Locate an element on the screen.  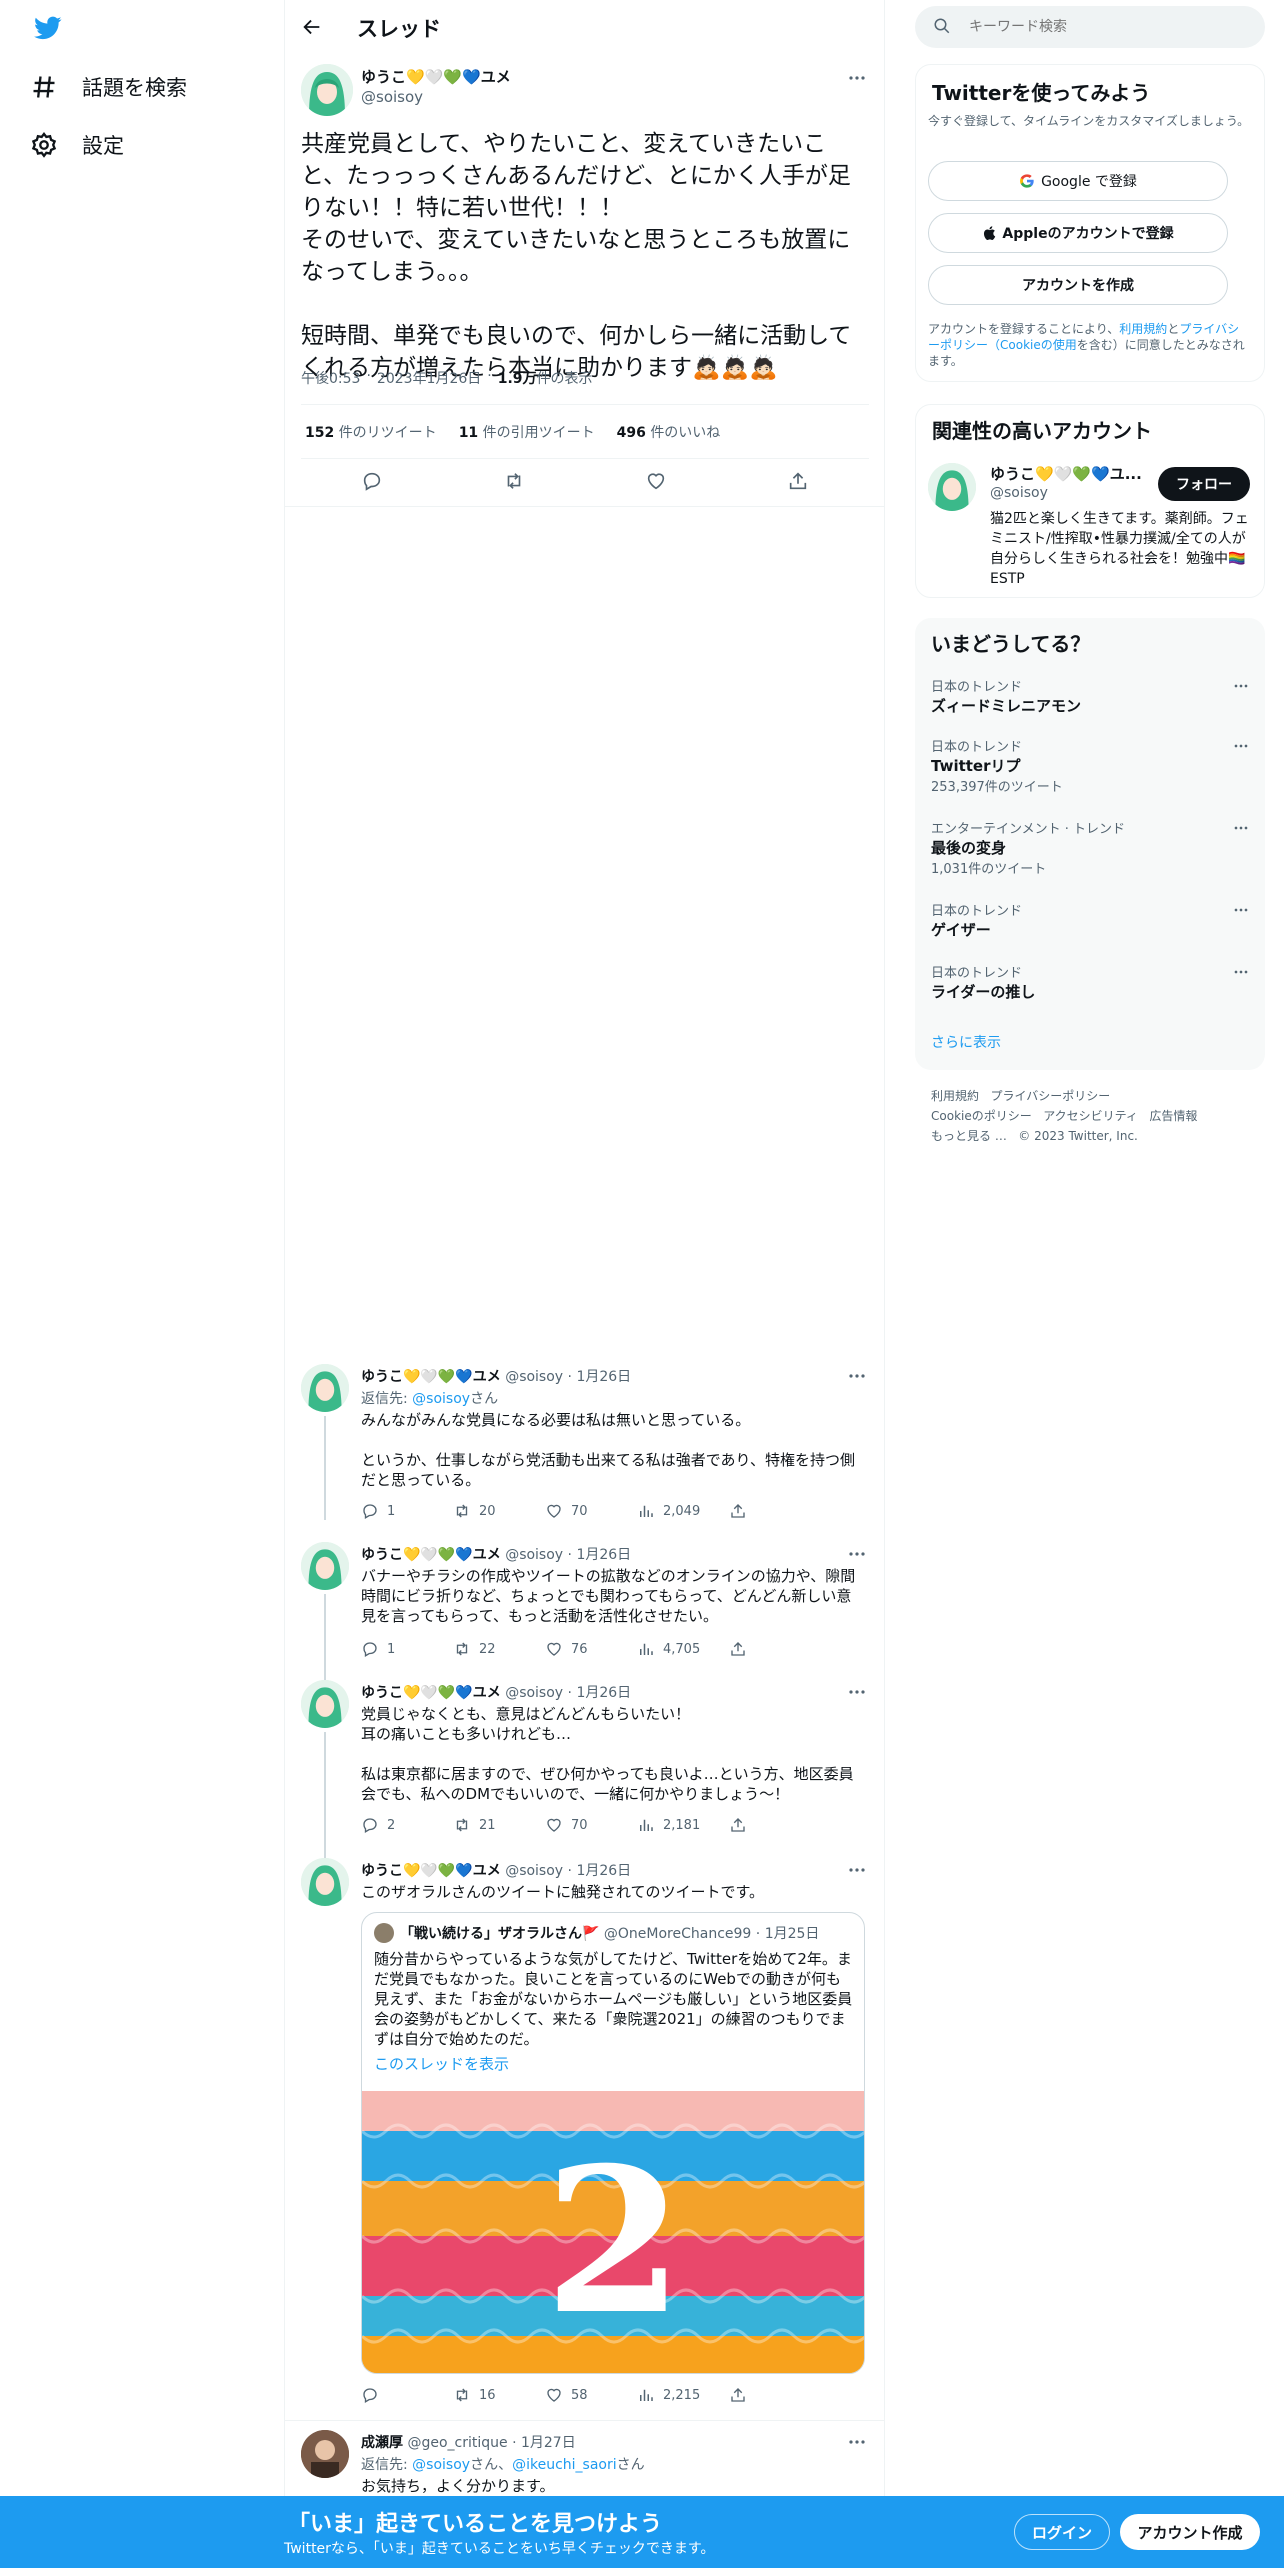
retweet-icon: 21 is located at coordinates (499, 1825).